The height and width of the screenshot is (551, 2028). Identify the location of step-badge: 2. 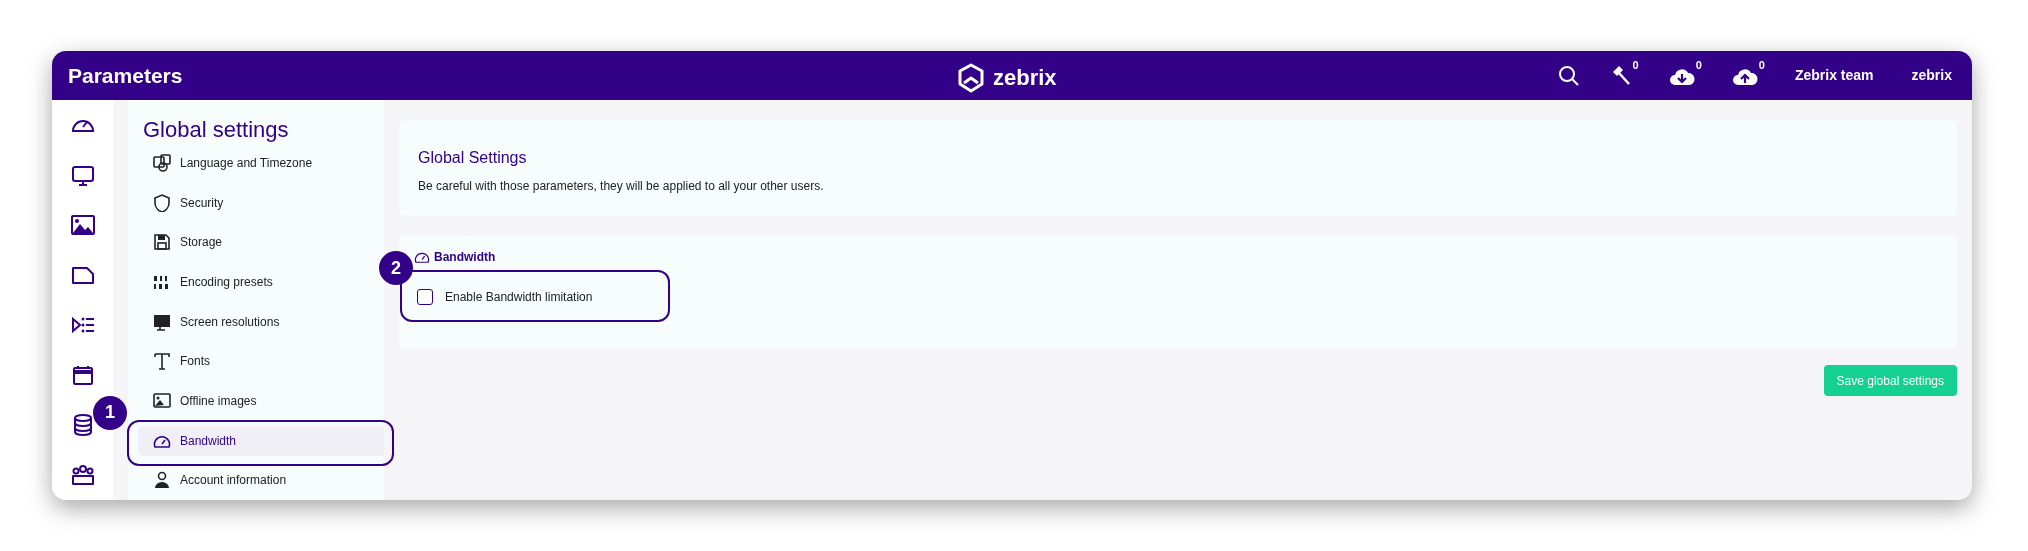
(396, 268).